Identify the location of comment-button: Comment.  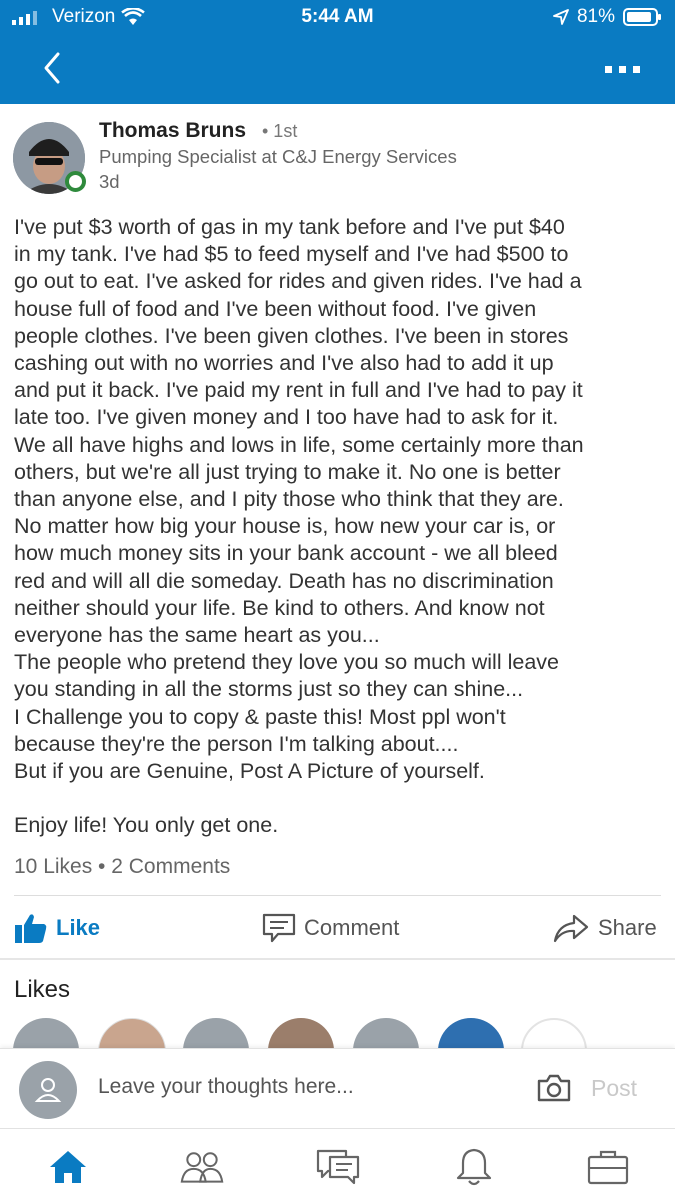
(330, 928).